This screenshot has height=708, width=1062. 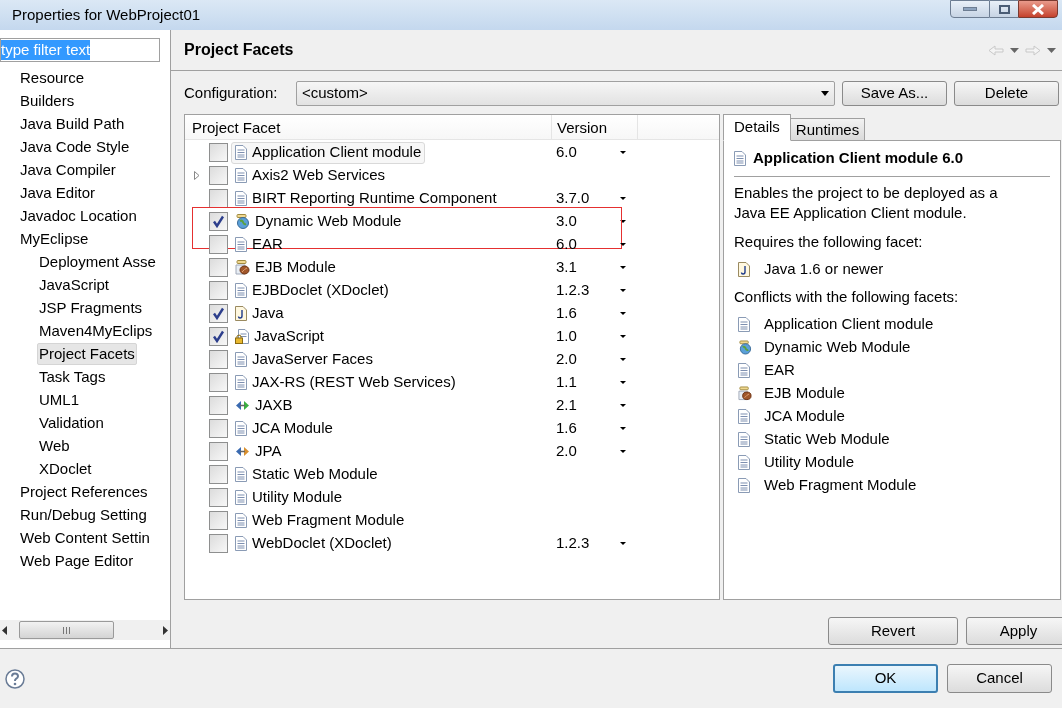 What do you see at coordinates (84, 491) in the screenshot?
I see `tree-item: Project References` at bounding box center [84, 491].